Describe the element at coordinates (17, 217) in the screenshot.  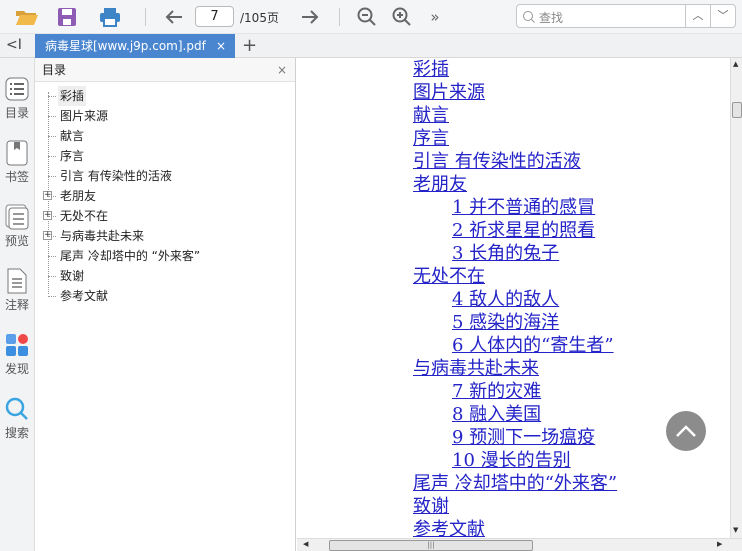
I see `pages-icon` at that location.